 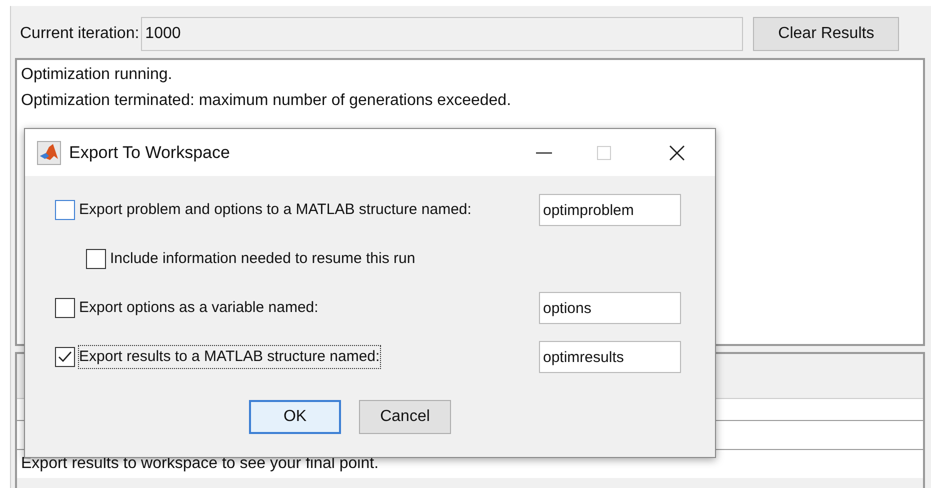 I want to click on iteration-label: Current iteration:, so click(x=80, y=34).